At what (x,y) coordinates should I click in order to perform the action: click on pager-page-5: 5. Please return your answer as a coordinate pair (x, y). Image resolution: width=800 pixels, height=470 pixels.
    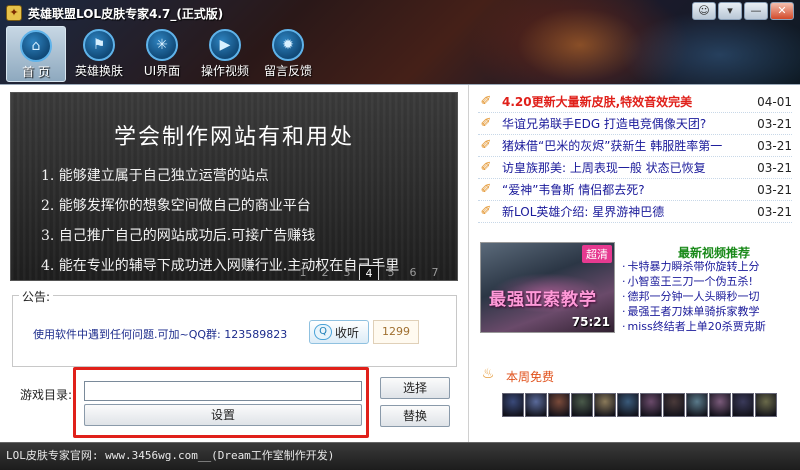
    Looking at the image, I should click on (391, 272).